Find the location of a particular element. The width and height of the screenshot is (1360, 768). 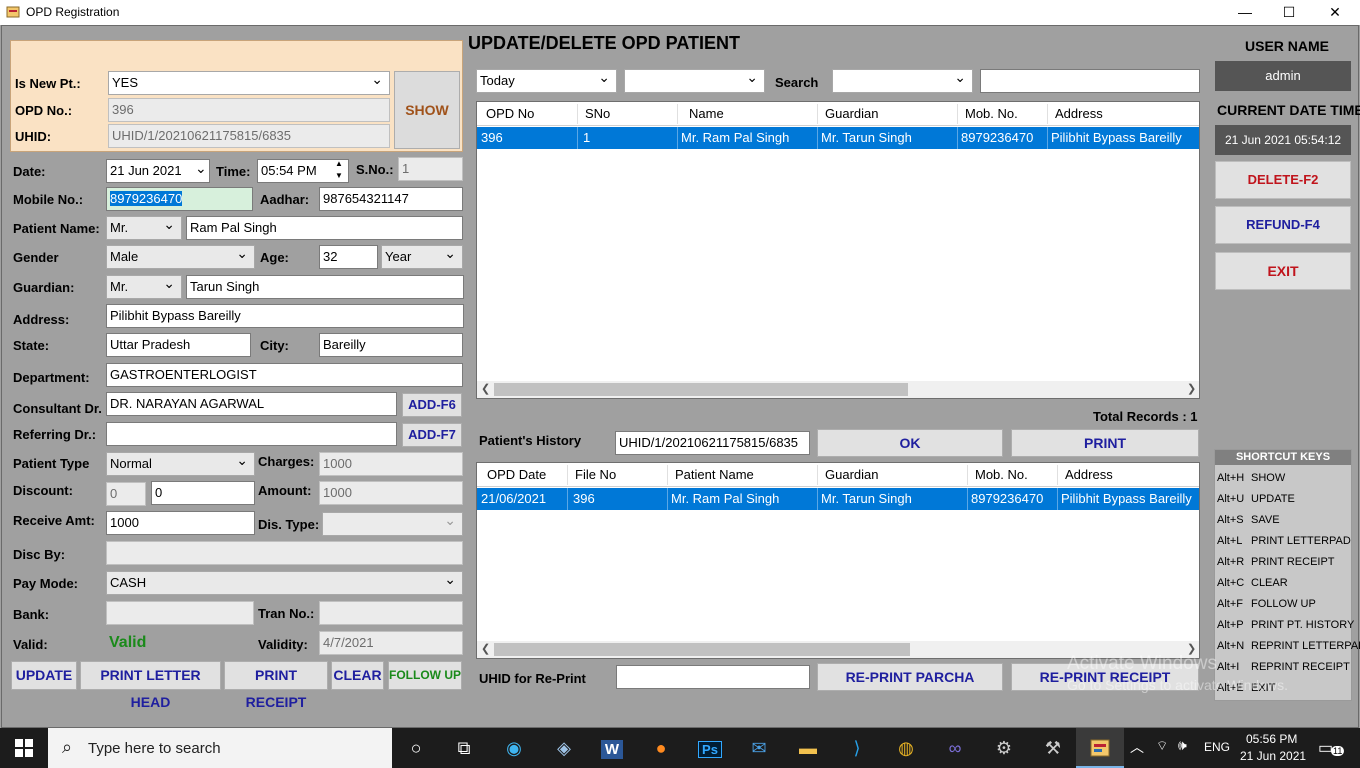

app-icon: ◈ is located at coordinates (564, 748).